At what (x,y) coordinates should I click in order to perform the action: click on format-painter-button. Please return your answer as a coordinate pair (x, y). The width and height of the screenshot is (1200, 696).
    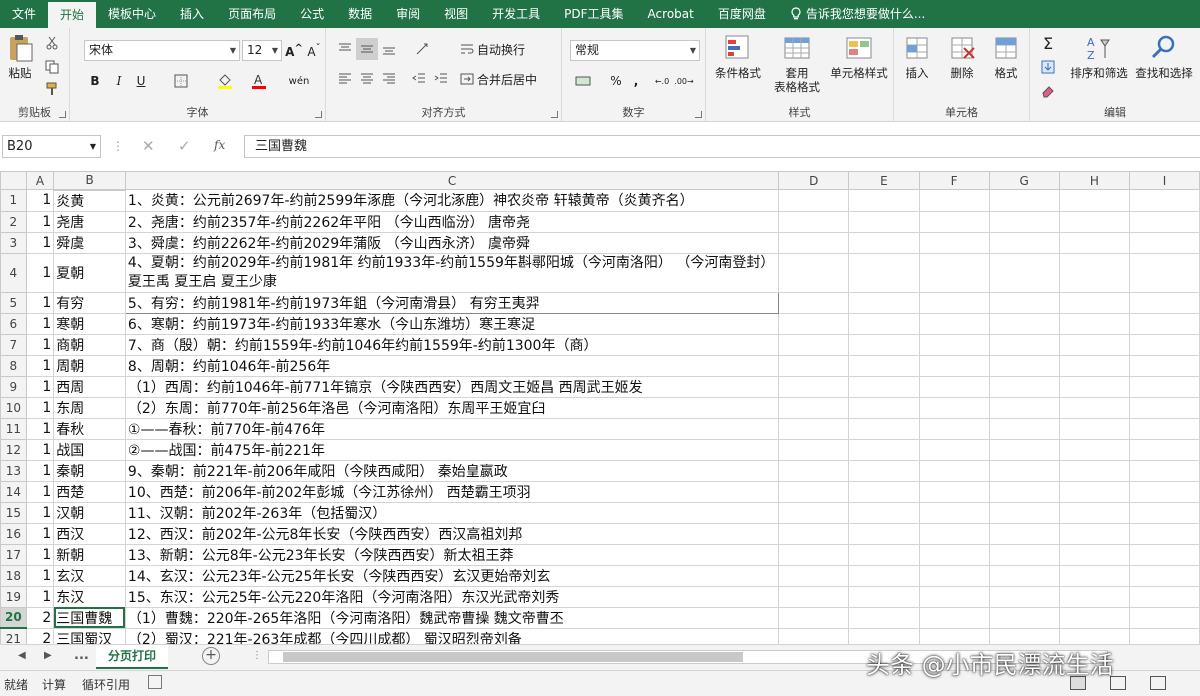
    Looking at the image, I should click on (52, 89).